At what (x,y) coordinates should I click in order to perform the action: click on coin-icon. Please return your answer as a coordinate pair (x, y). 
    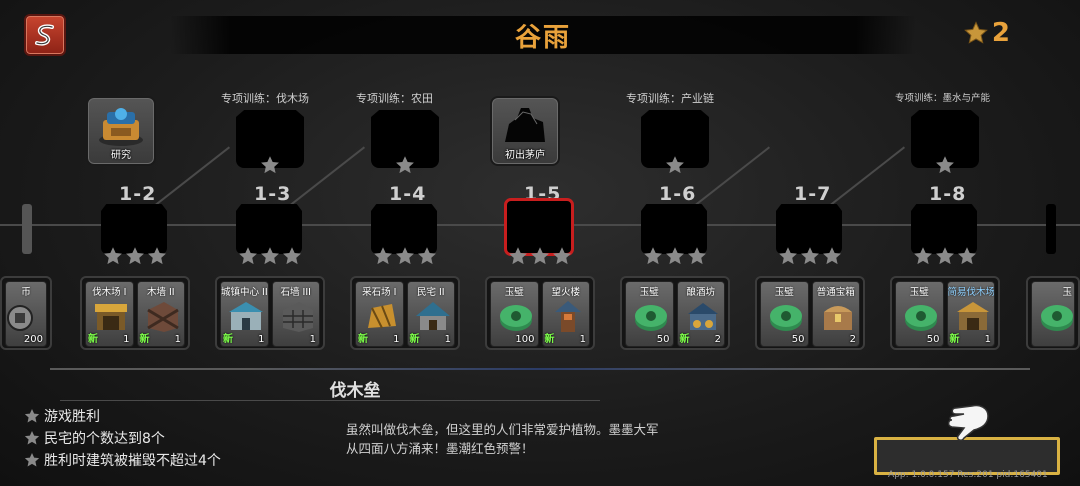
    Looking at the image, I should click on (20, 318).